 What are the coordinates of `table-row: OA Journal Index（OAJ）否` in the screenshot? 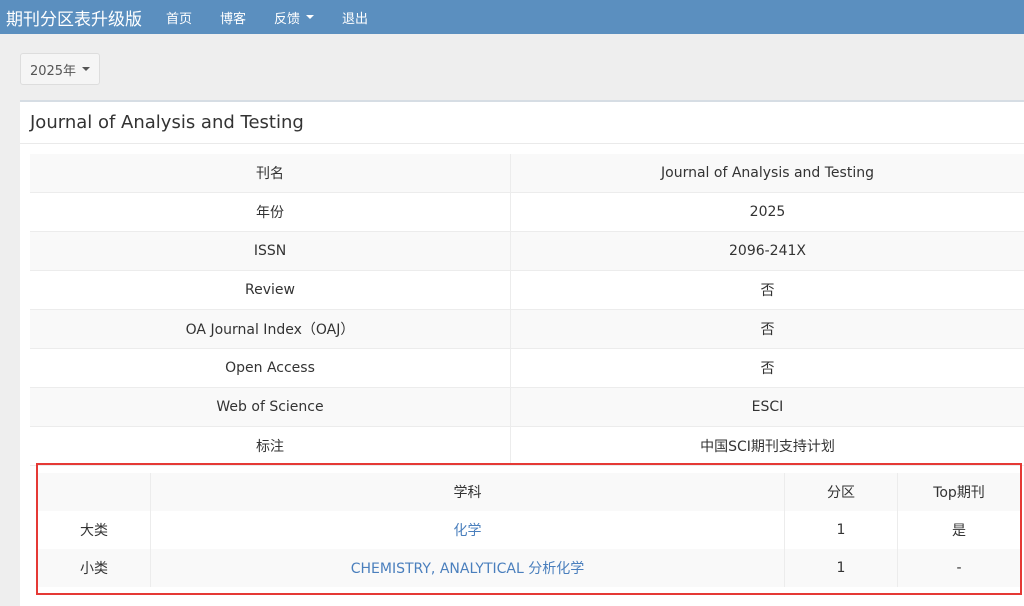 It's located at (527, 329).